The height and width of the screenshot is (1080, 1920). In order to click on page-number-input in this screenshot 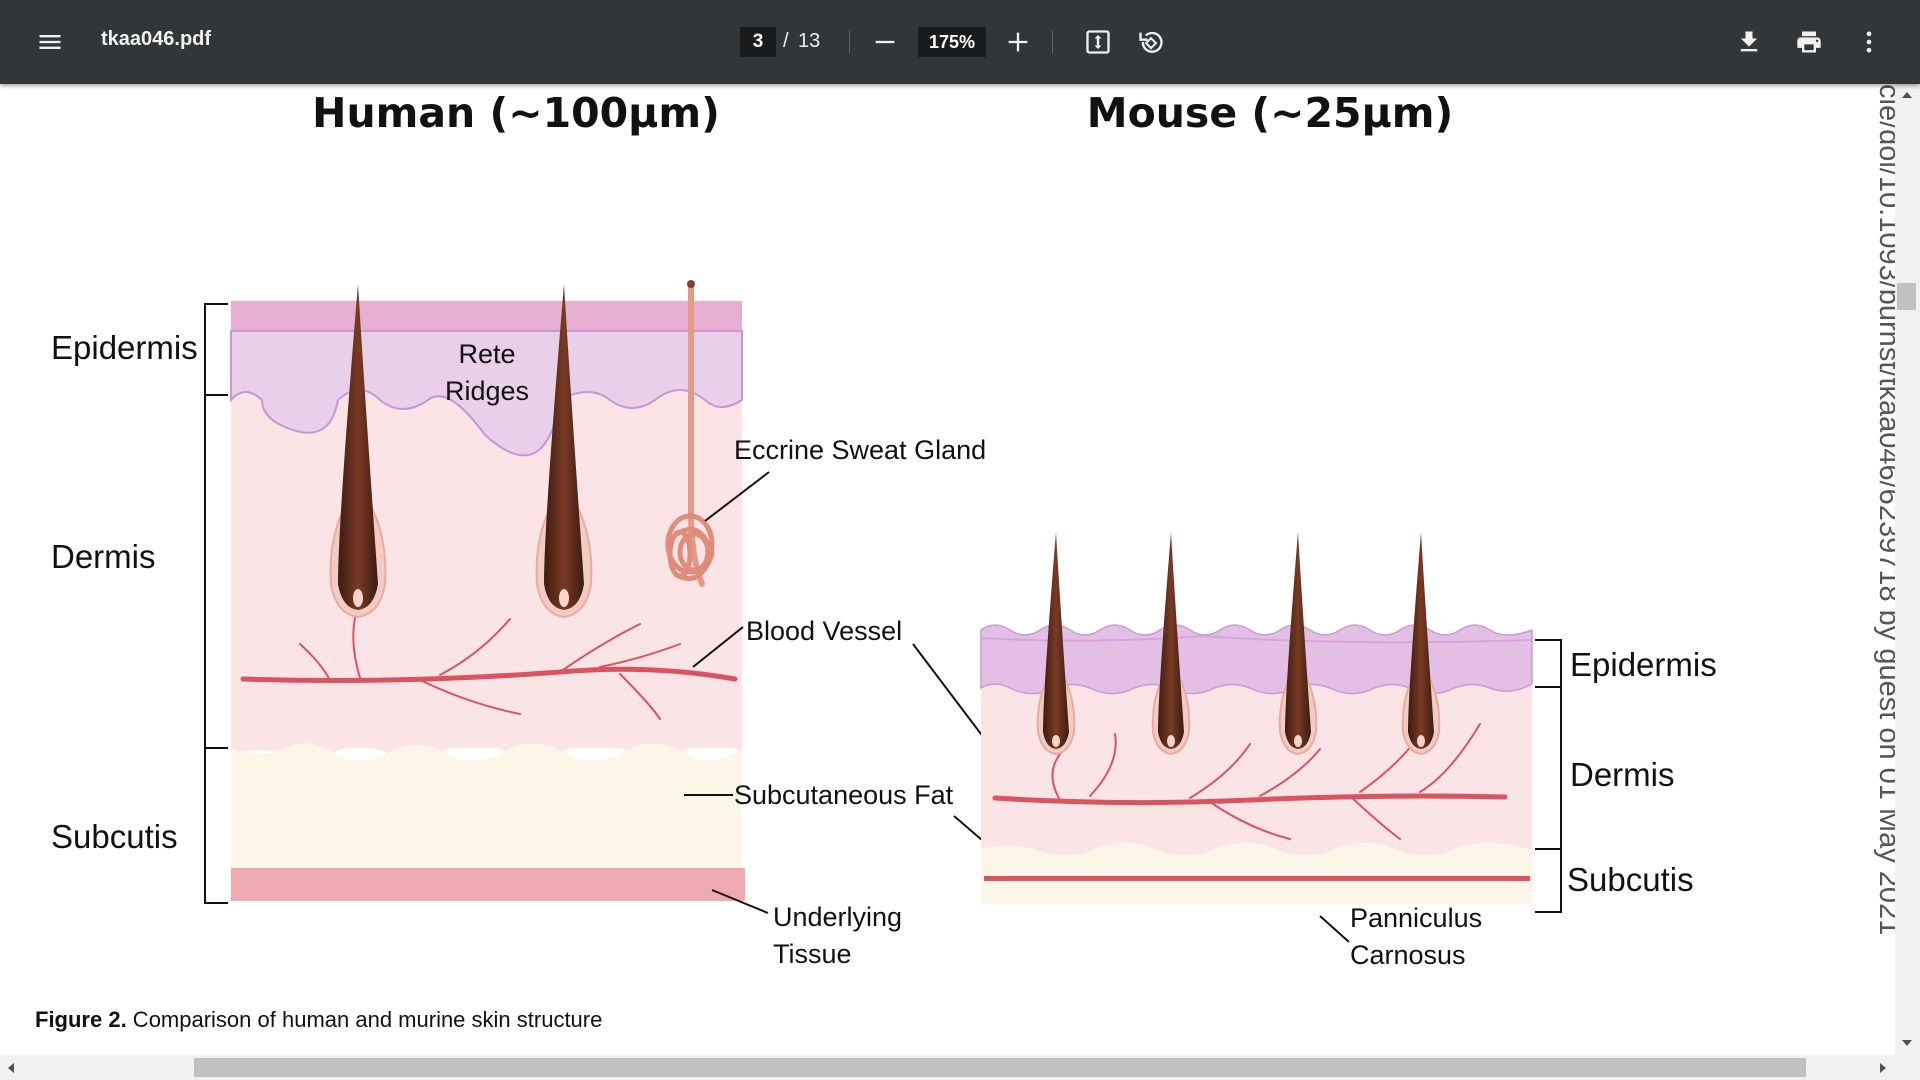, I will do `click(758, 42)`.